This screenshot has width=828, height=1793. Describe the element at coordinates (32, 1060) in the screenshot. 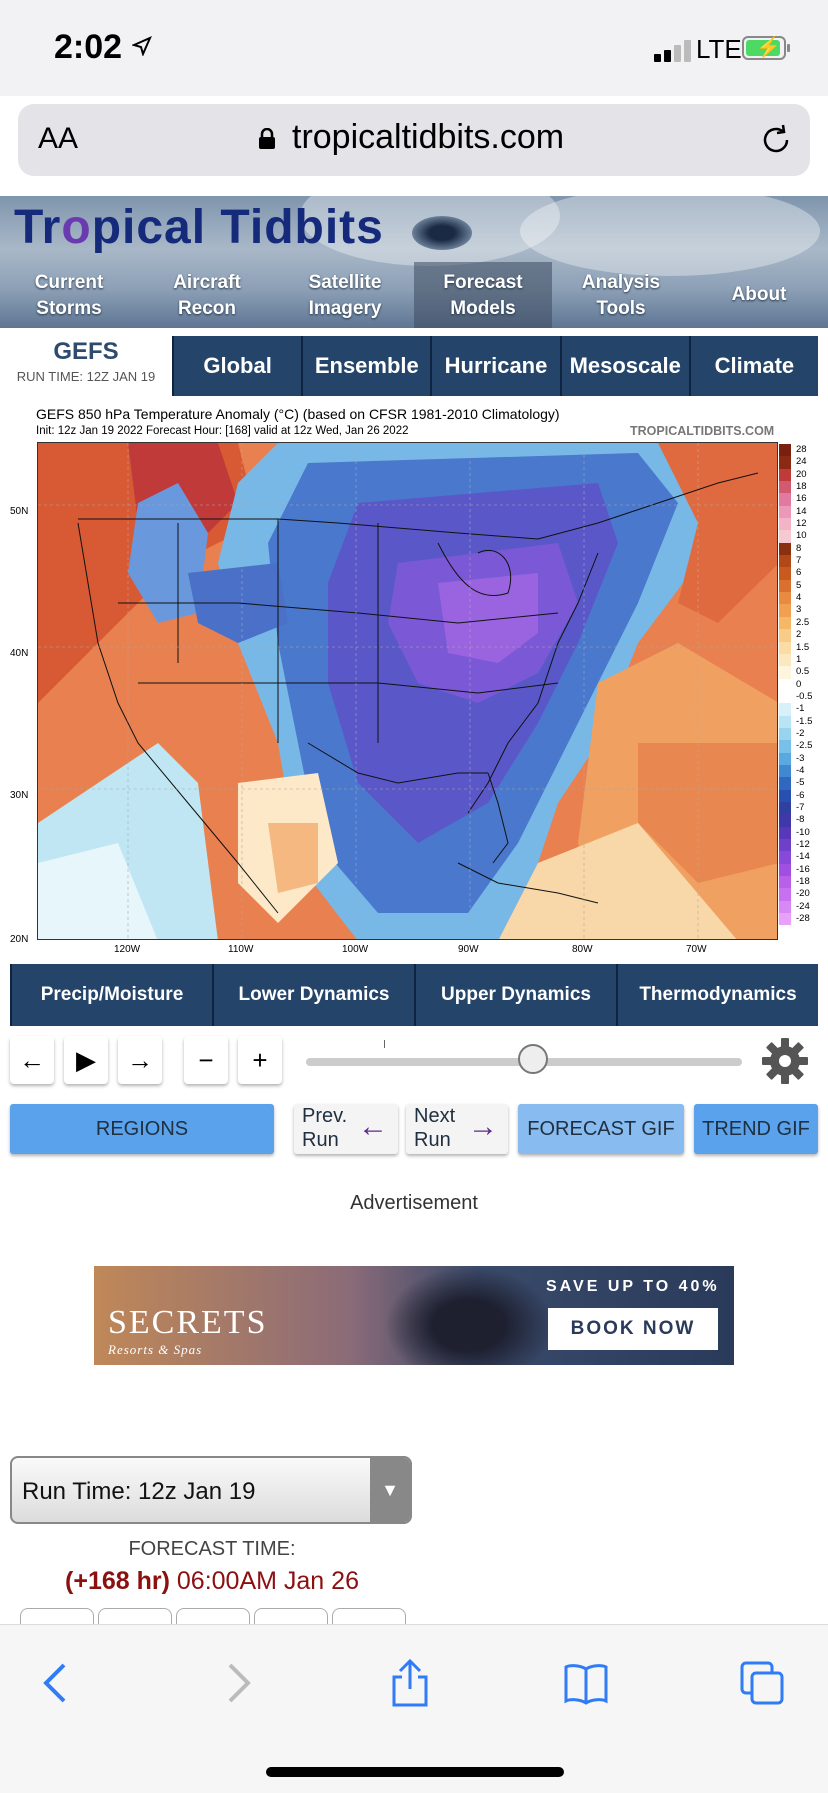

I see `step-back-button: ←` at that location.